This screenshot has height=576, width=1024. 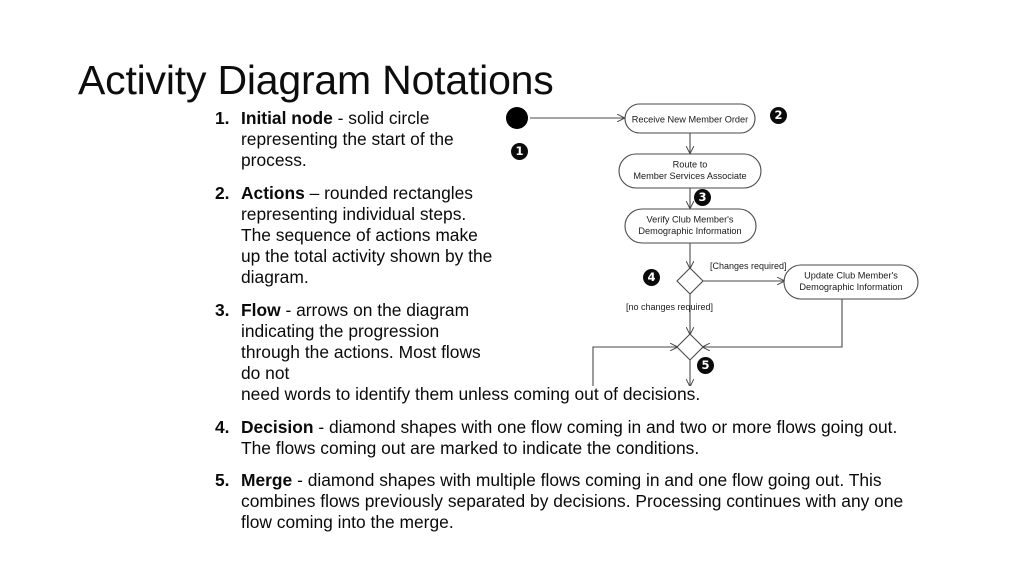 What do you see at coordinates (689, 176) in the screenshot?
I see `action-route-label-line2: Member Services Associate` at bounding box center [689, 176].